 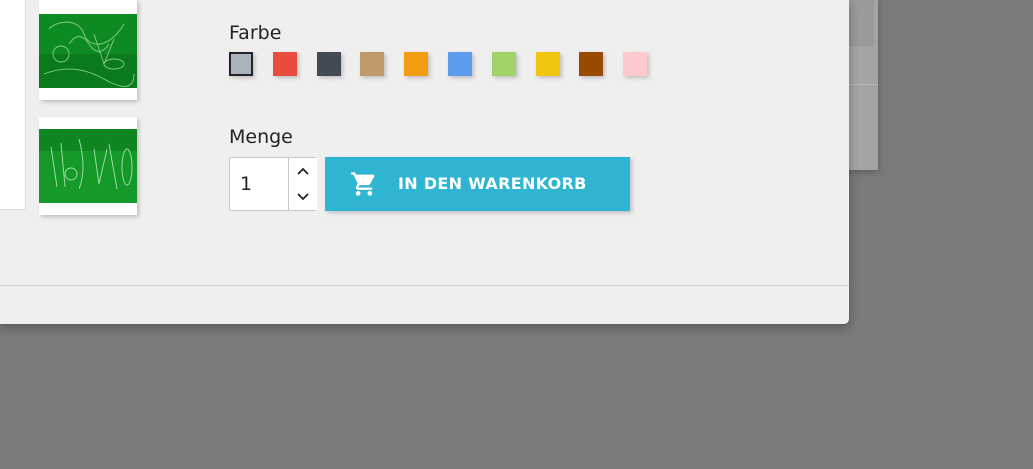 I want to click on chevron-down-icon, so click(x=303, y=197).